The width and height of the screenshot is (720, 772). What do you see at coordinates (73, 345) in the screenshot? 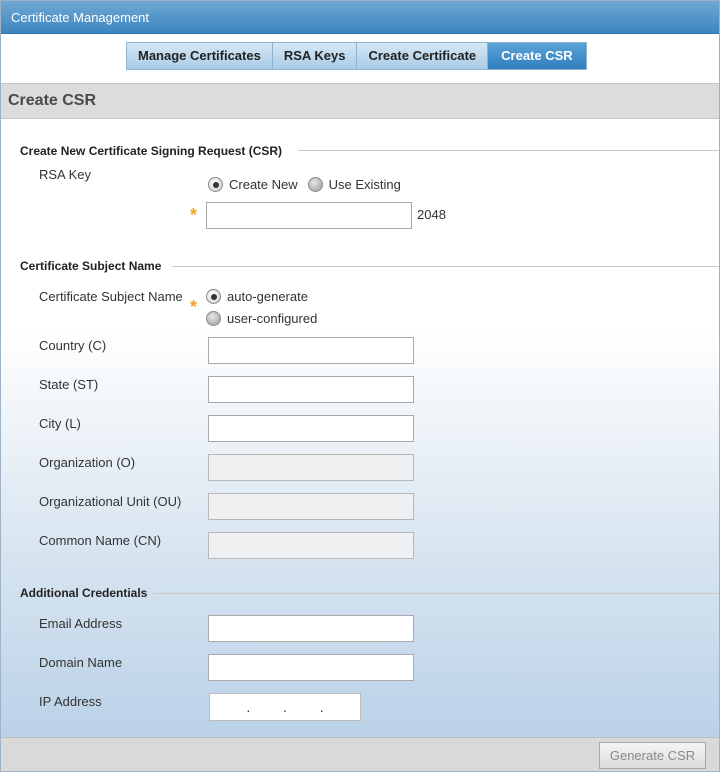
I see `country-label: Country (C)` at bounding box center [73, 345].